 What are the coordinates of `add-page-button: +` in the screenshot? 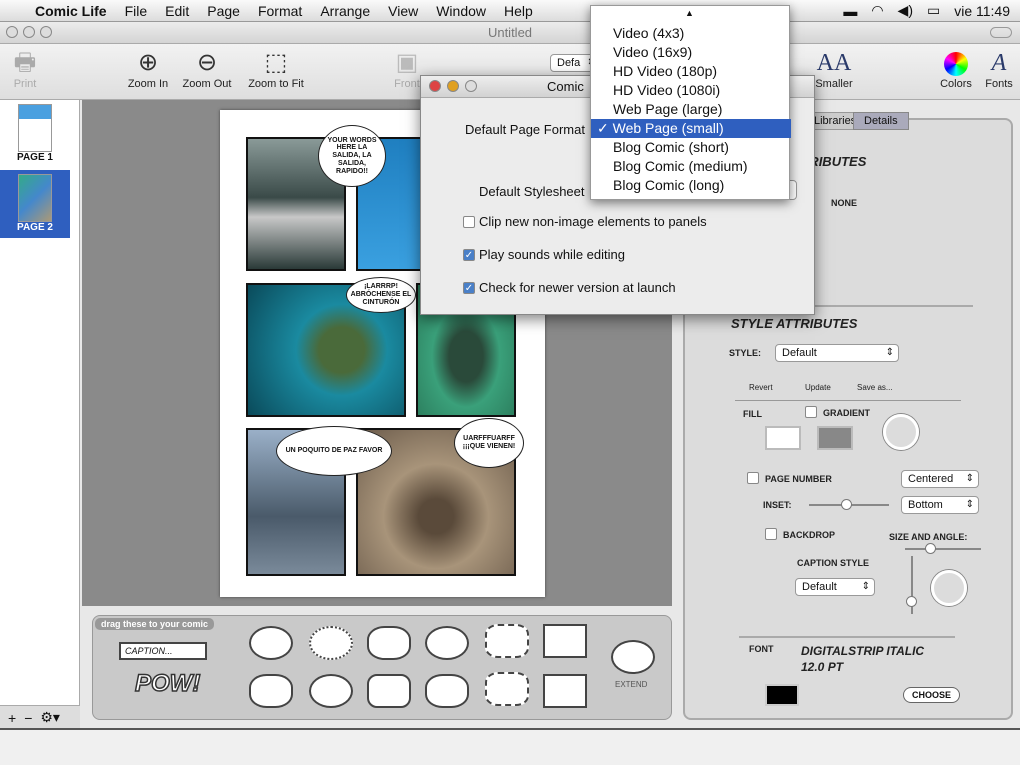 It's located at (12, 718).